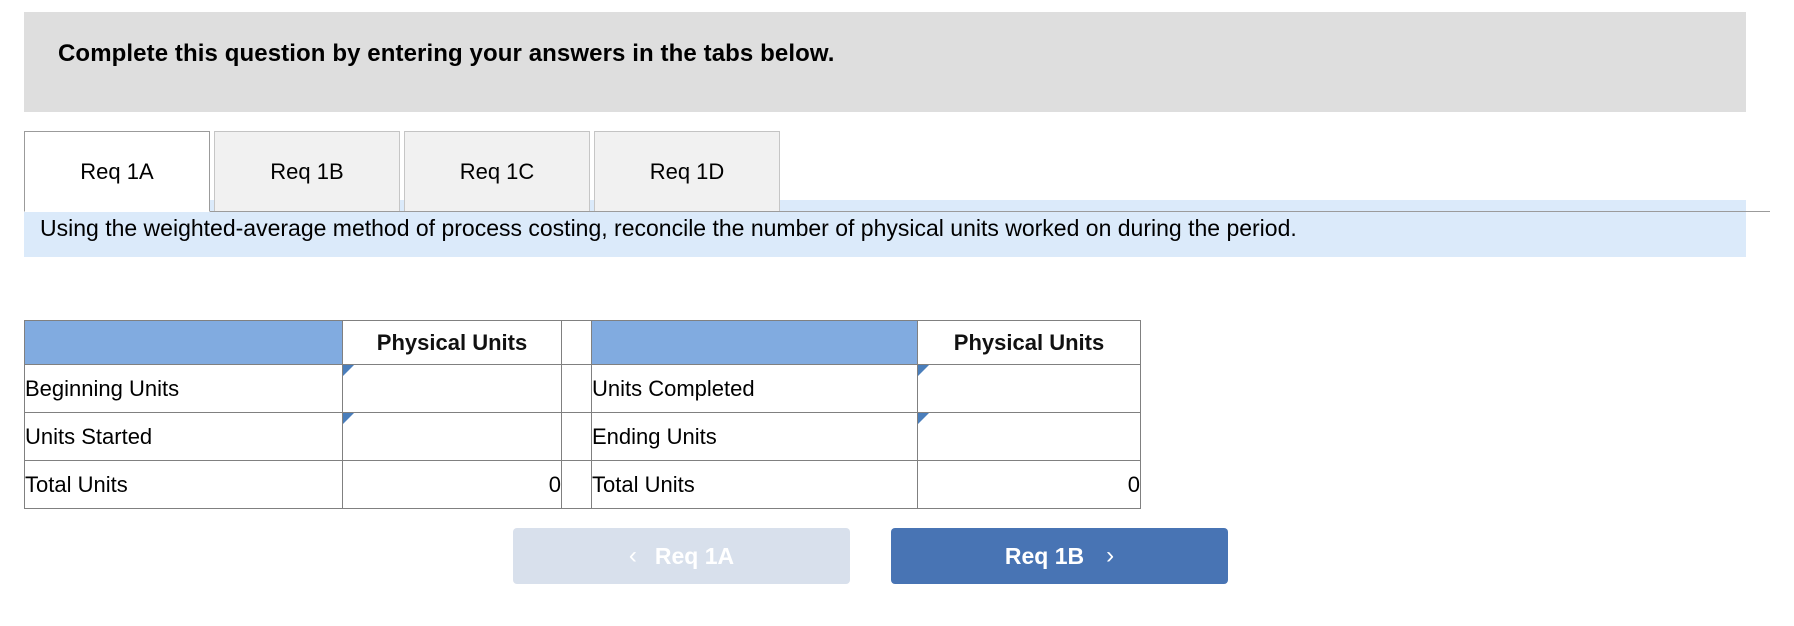 Image resolution: width=1794 pixels, height=626 pixels. Describe the element at coordinates (183, 342) in the screenshot. I see `left-header-label` at that location.